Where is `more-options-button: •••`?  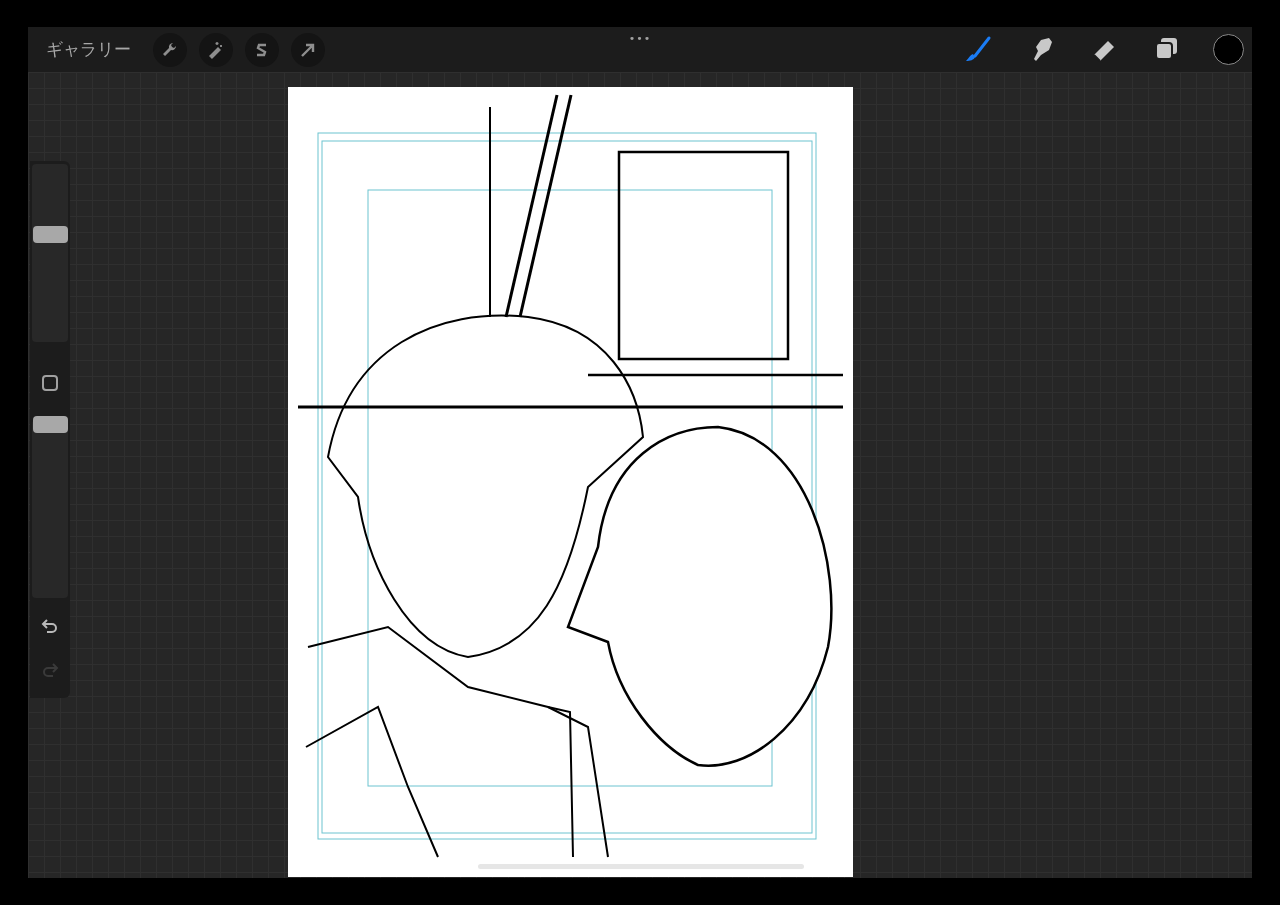
more-options-button: ••• is located at coordinates (640, 38).